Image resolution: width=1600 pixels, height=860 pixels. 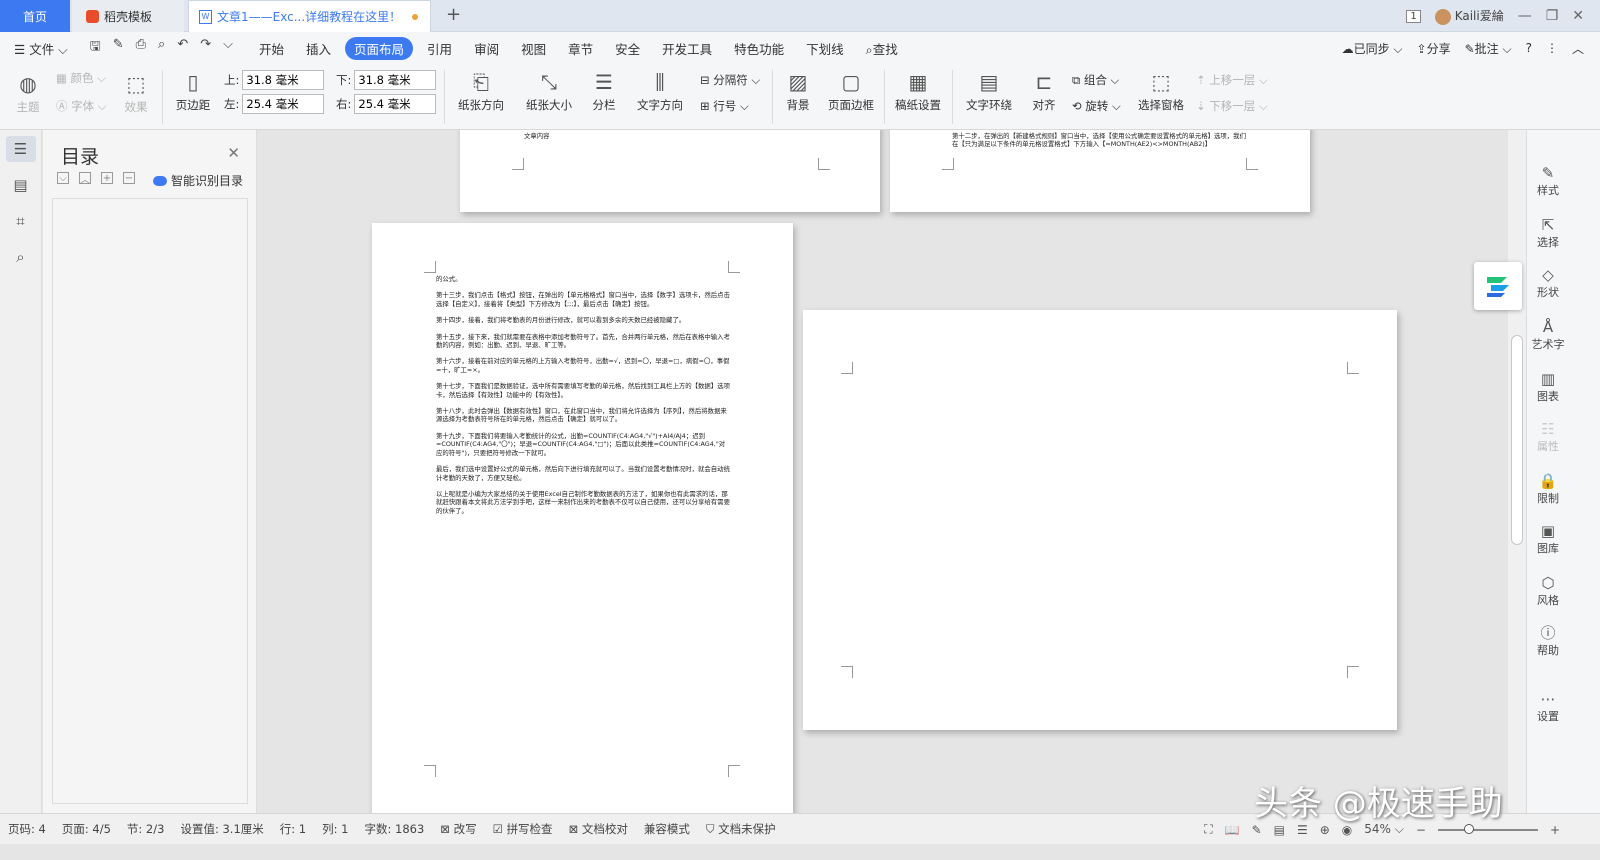 What do you see at coordinates (1548, 335) in the screenshot?
I see `wordart-button: Å 艺术字` at bounding box center [1548, 335].